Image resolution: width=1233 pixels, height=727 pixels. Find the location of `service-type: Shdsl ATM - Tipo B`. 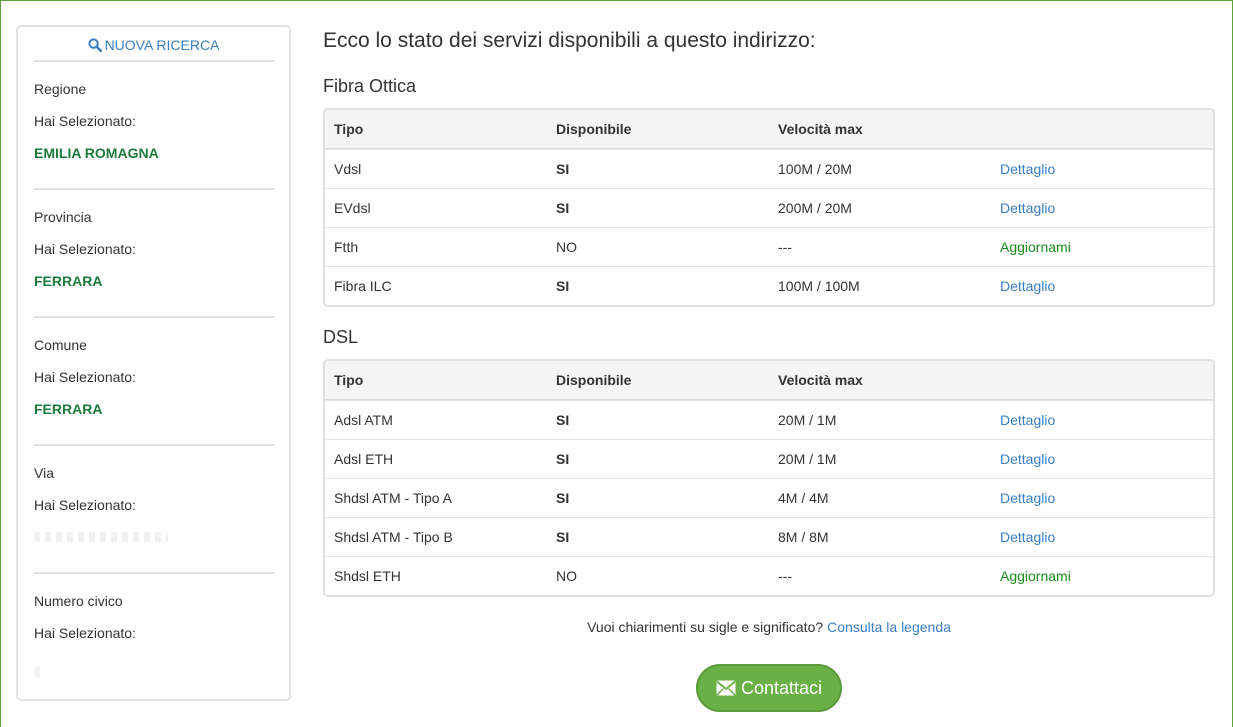

service-type: Shdsl ATM - Tipo B is located at coordinates (393, 537).